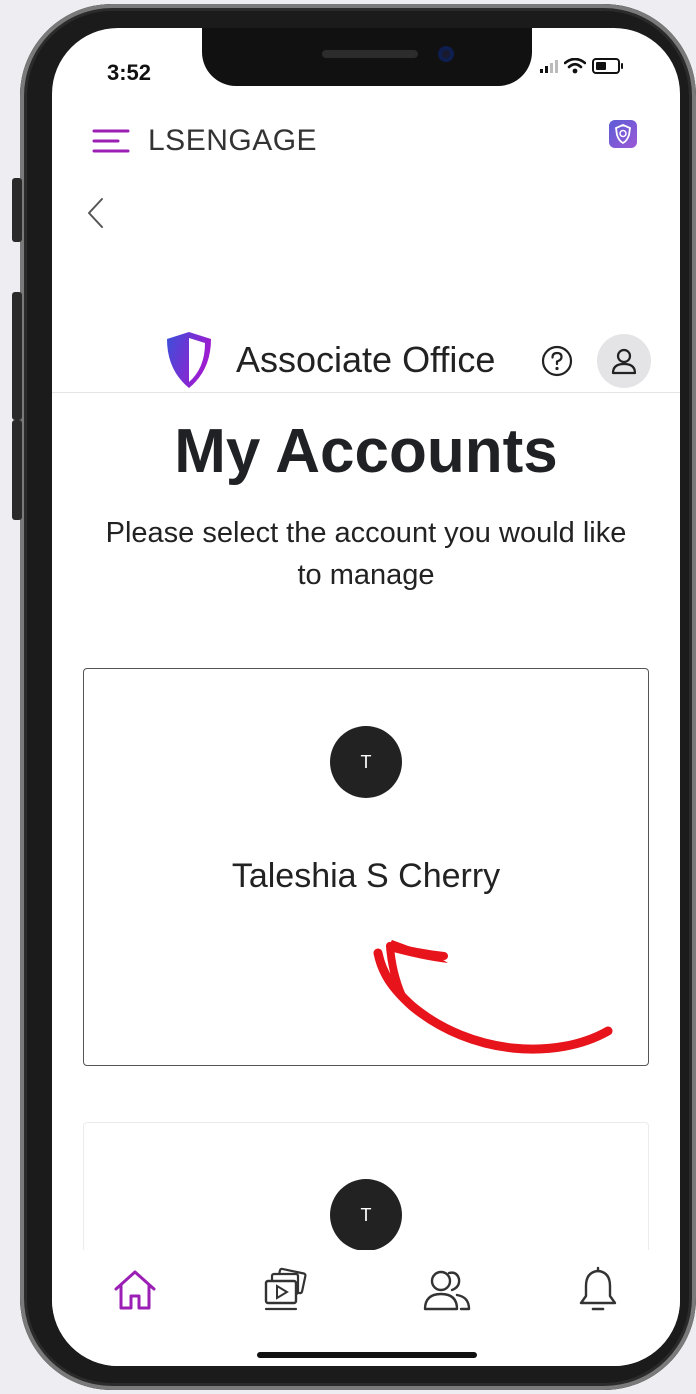 Image resolution: width=696 pixels, height=1394 pixels. What do you see at coordinates (557, 361) in the screenshot?
I see `help-icon` at bounding box center [557, 361].